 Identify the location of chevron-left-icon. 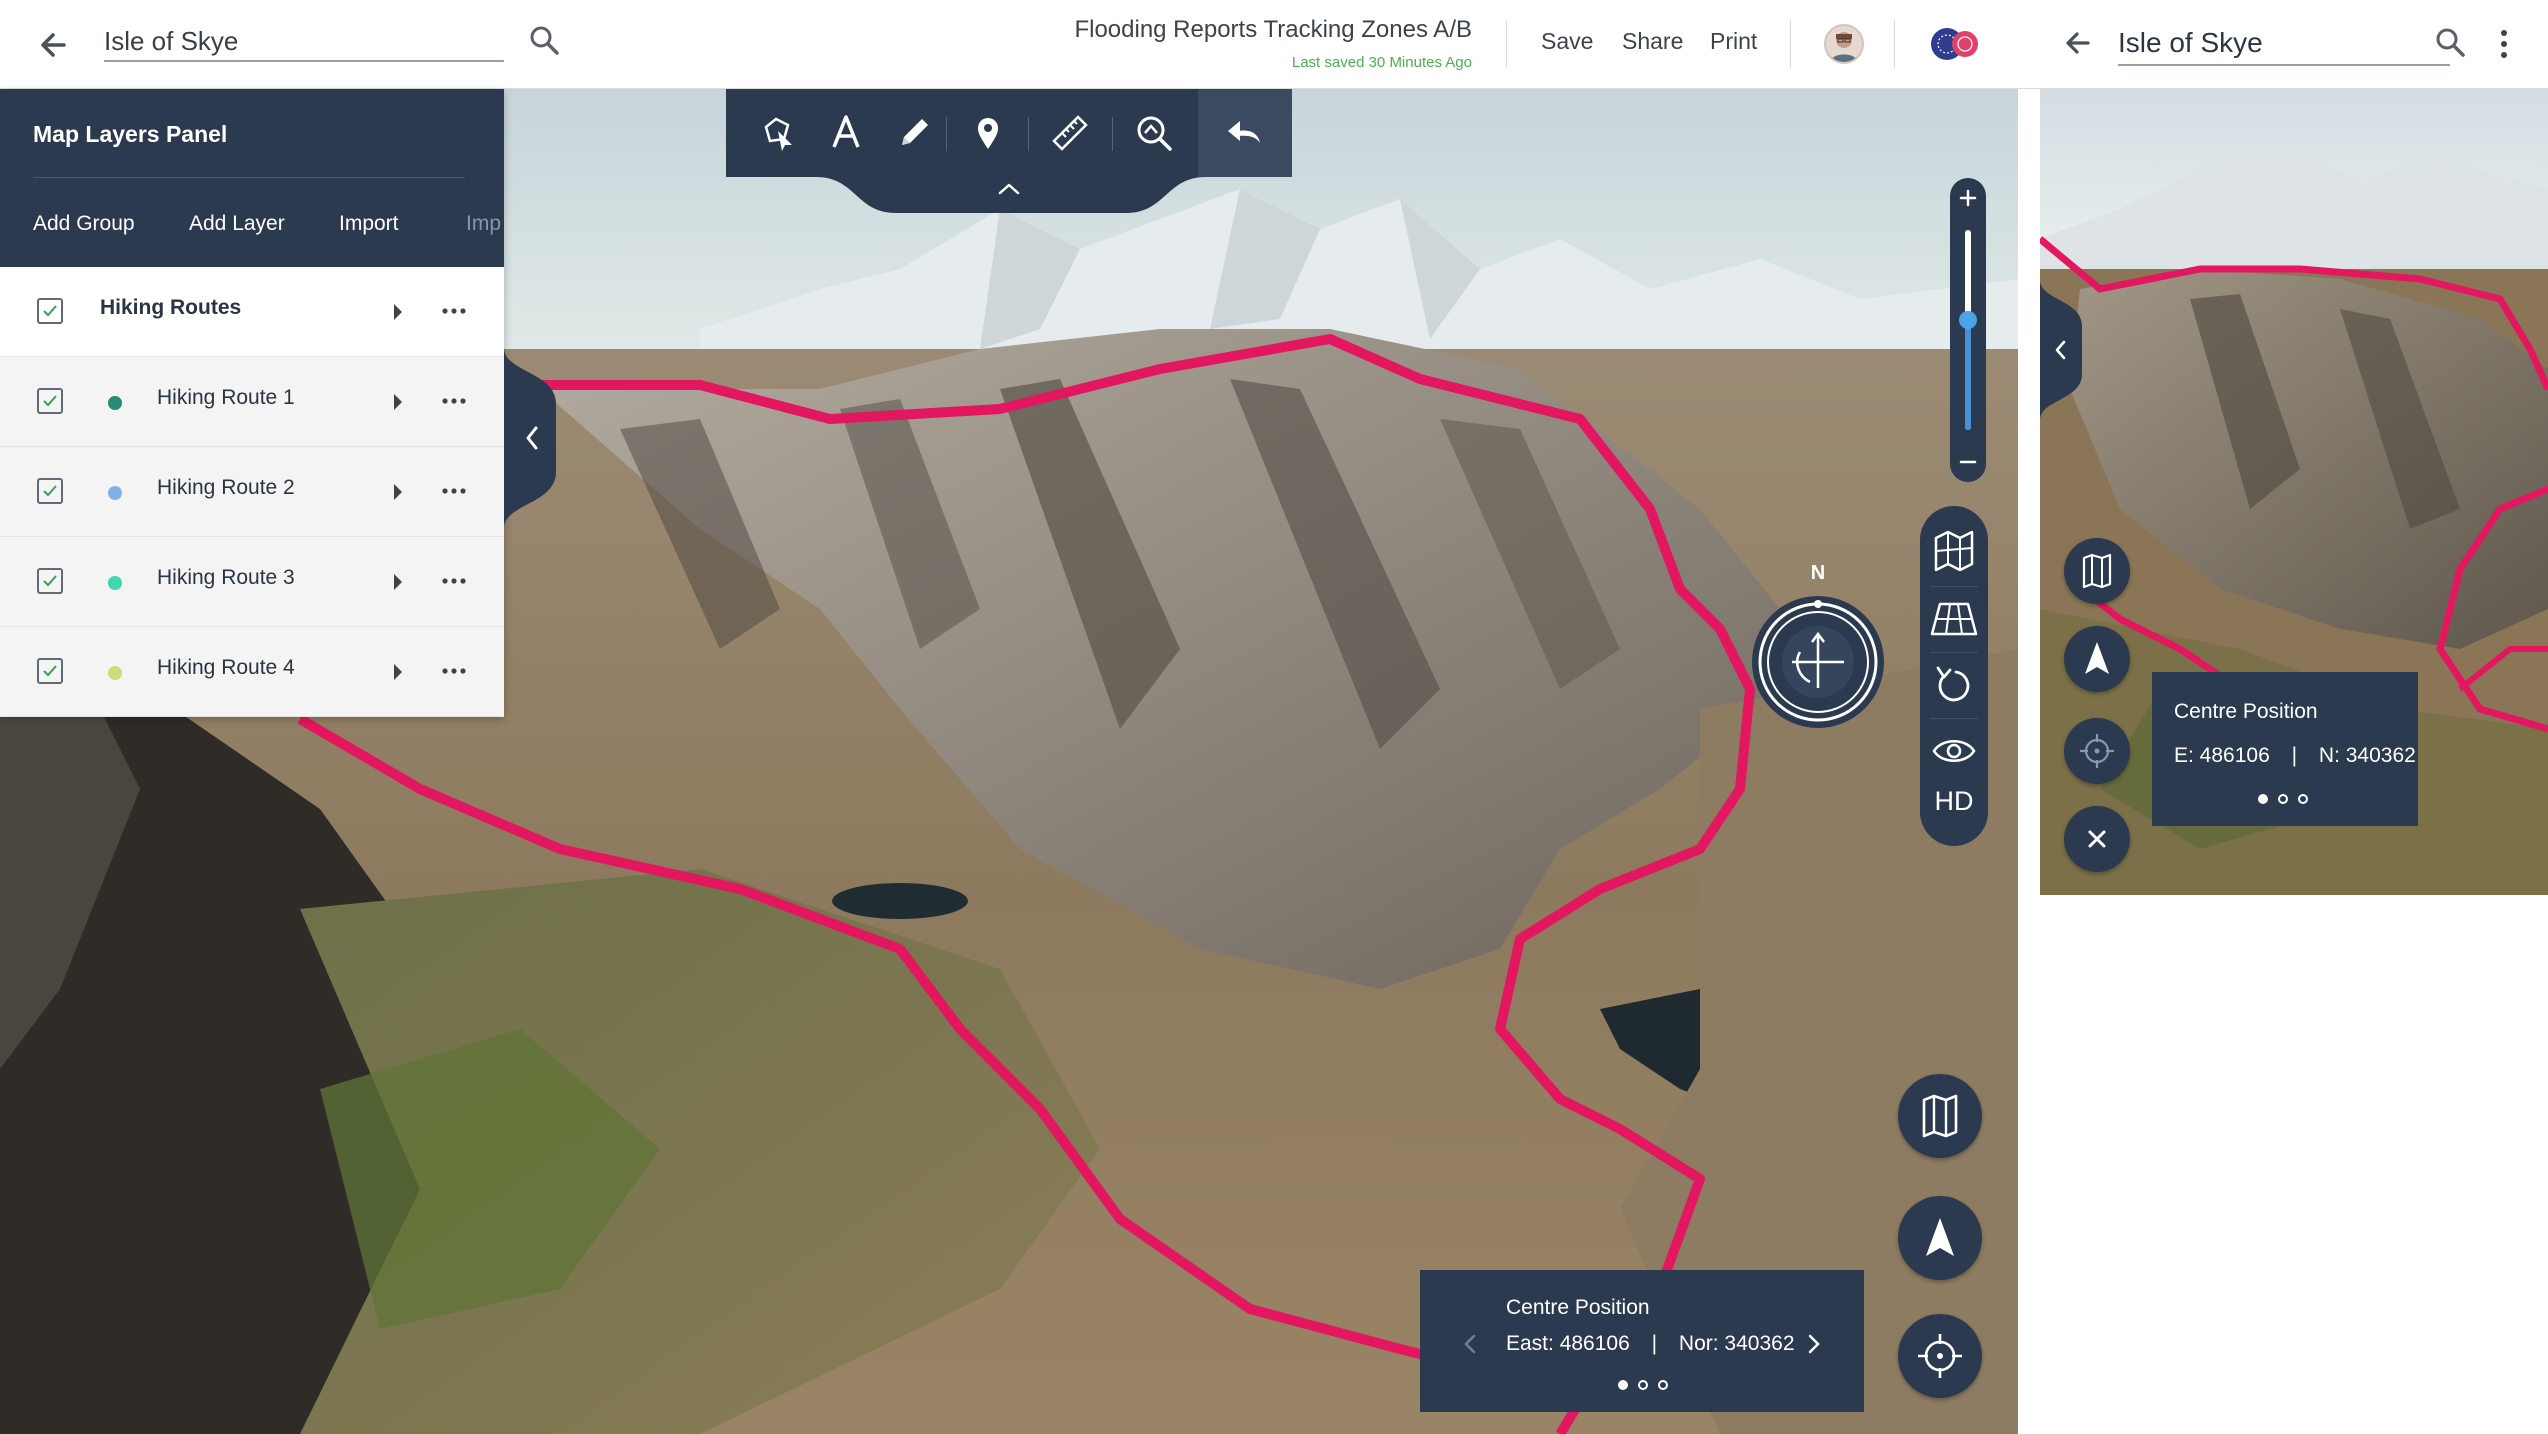
(1470, 1344).